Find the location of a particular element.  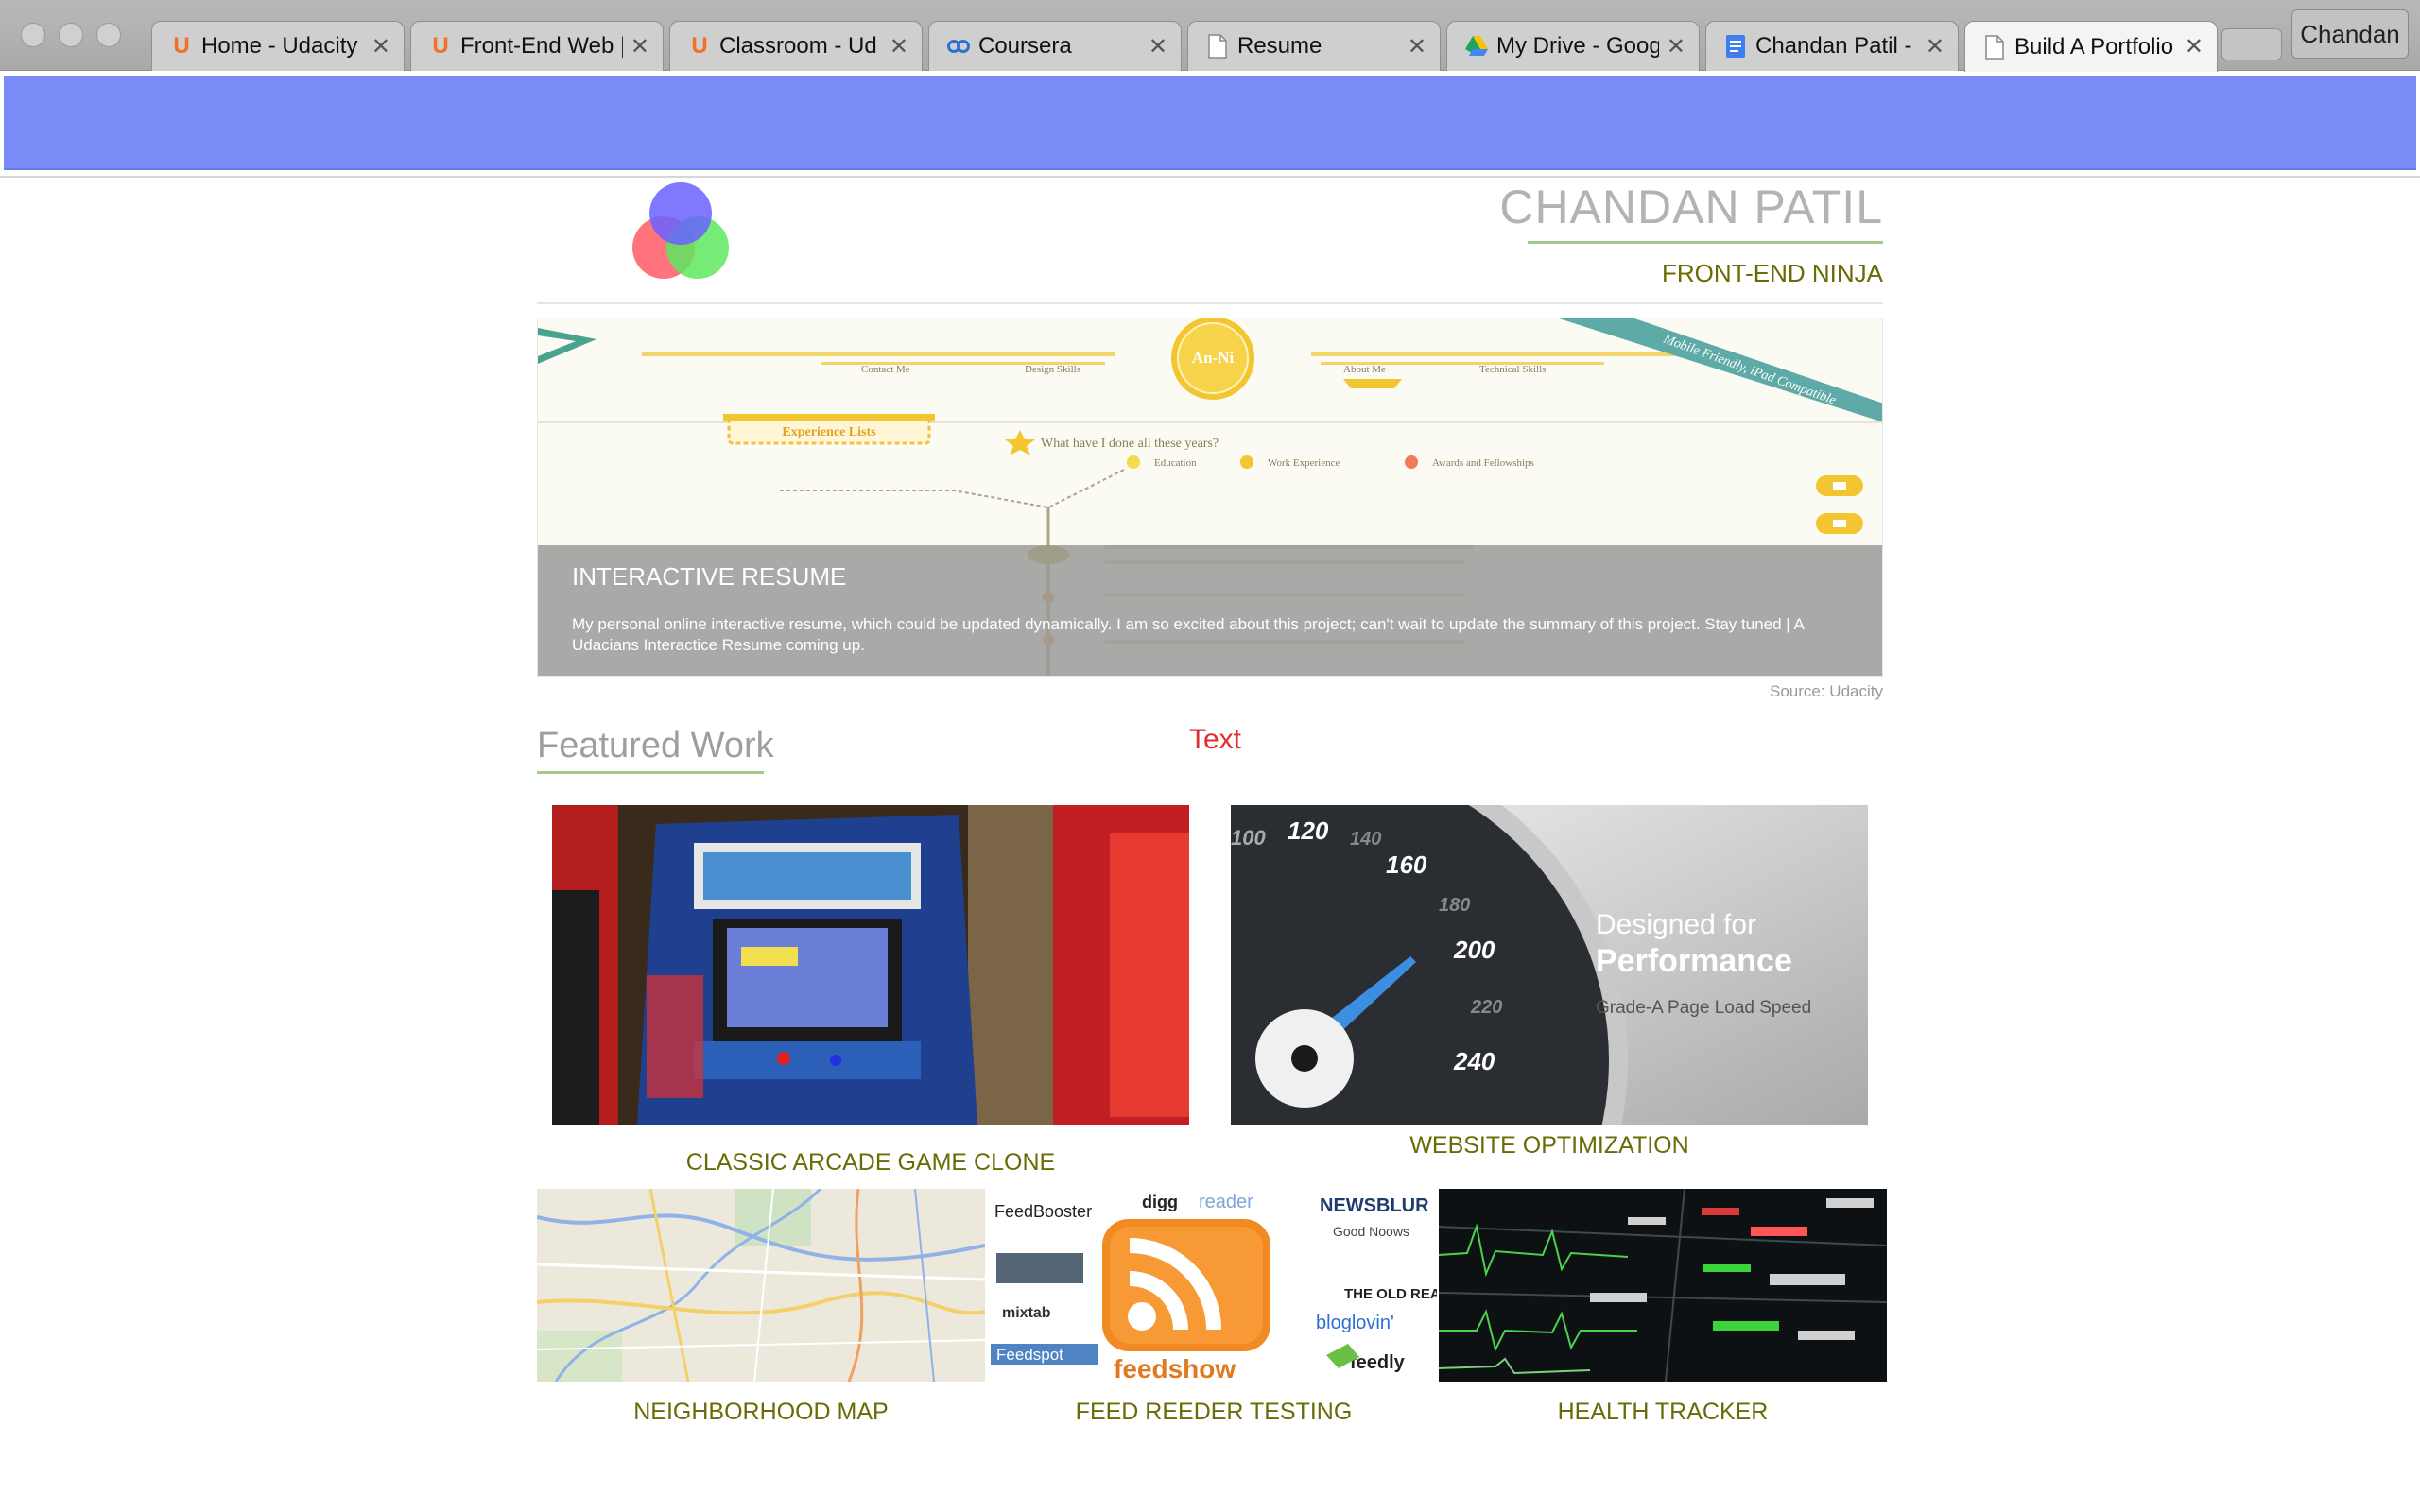

speed-mark: 180 is located at coordinates (1454, 905).